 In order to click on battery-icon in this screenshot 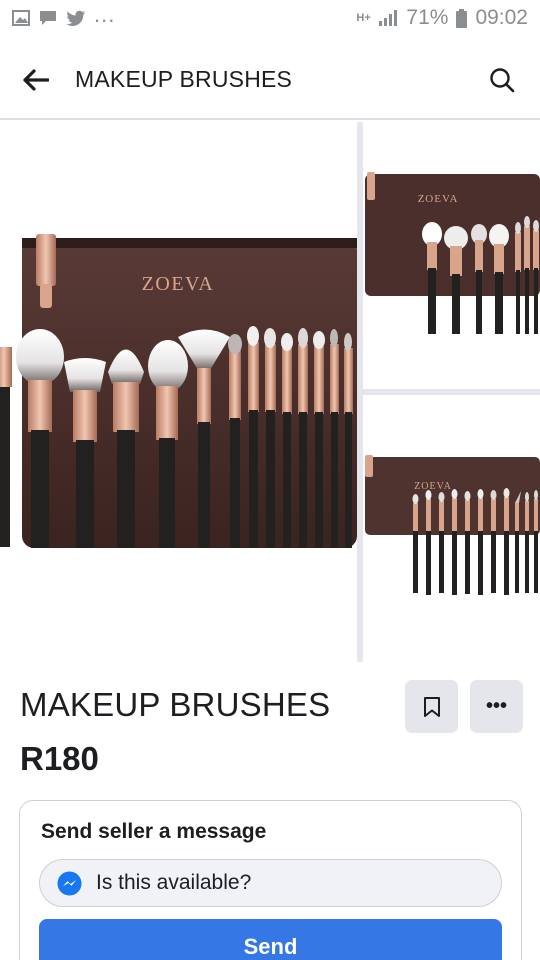, I will do `click(462, 18)`.